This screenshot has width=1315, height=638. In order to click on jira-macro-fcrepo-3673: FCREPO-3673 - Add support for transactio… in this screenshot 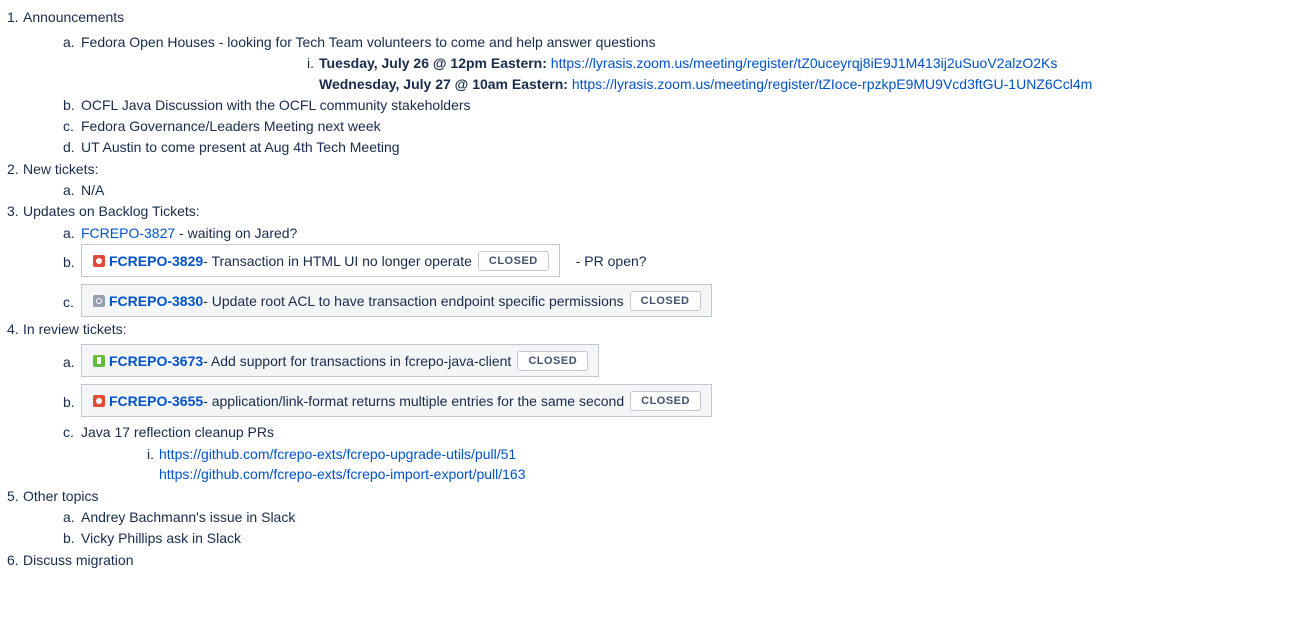, I will do `click(340, 360)`.